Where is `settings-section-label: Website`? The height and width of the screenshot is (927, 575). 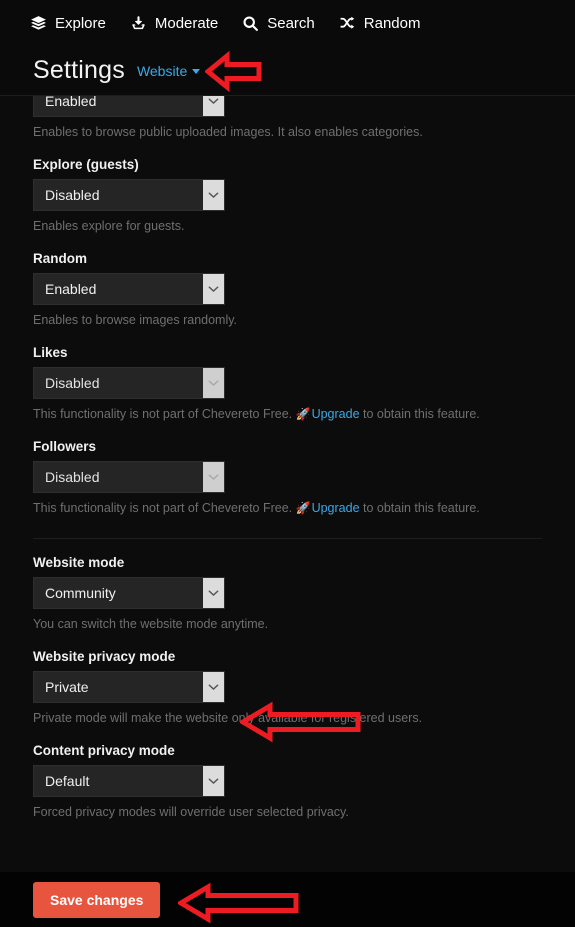 settings-section-label: Website is located at coordinates (162, 70).